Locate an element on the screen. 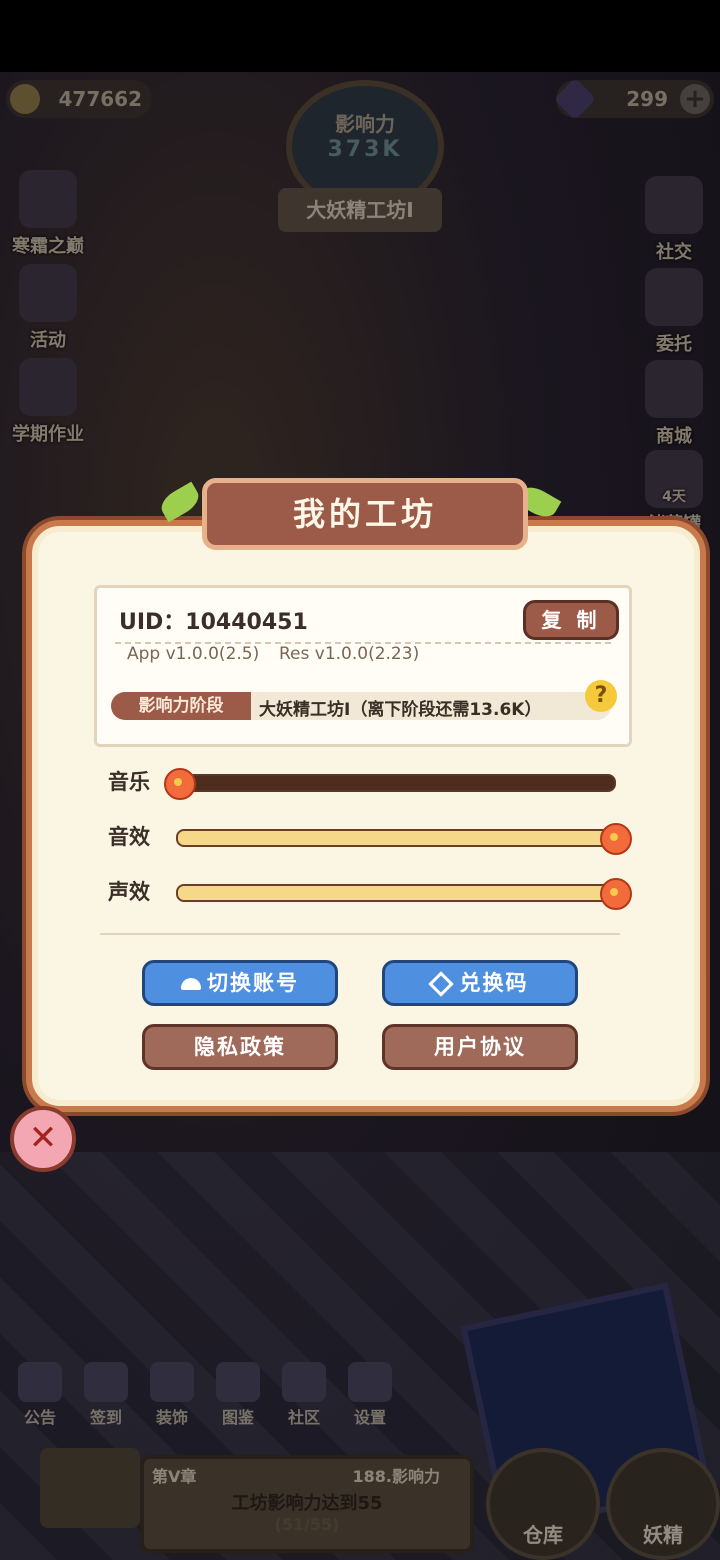 Image resolution: width=720 pixels, height=1560 pixels. music-knob is located at coordinates (180, 784).